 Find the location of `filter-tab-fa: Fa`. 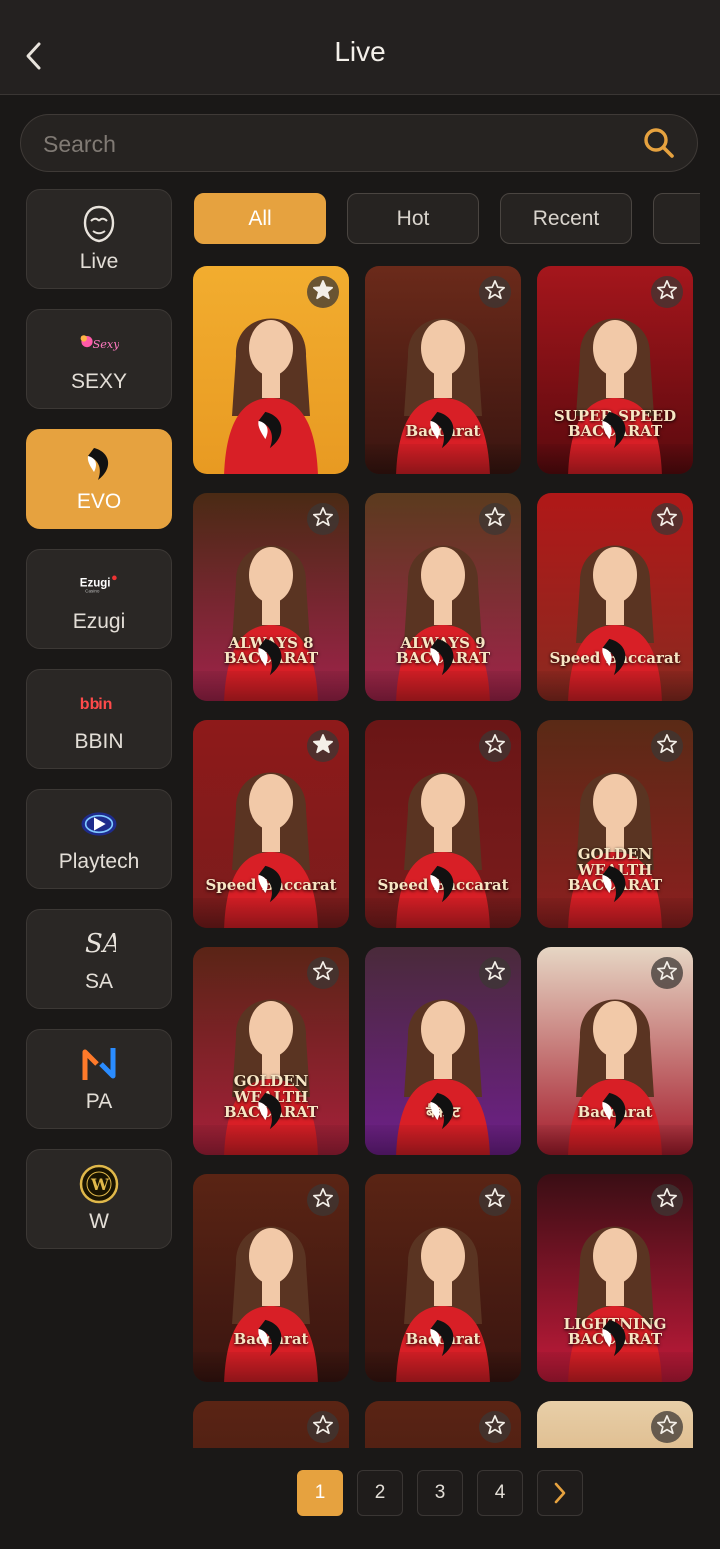

filter-tab-fa: Fa is located at coordinates (676, 218).